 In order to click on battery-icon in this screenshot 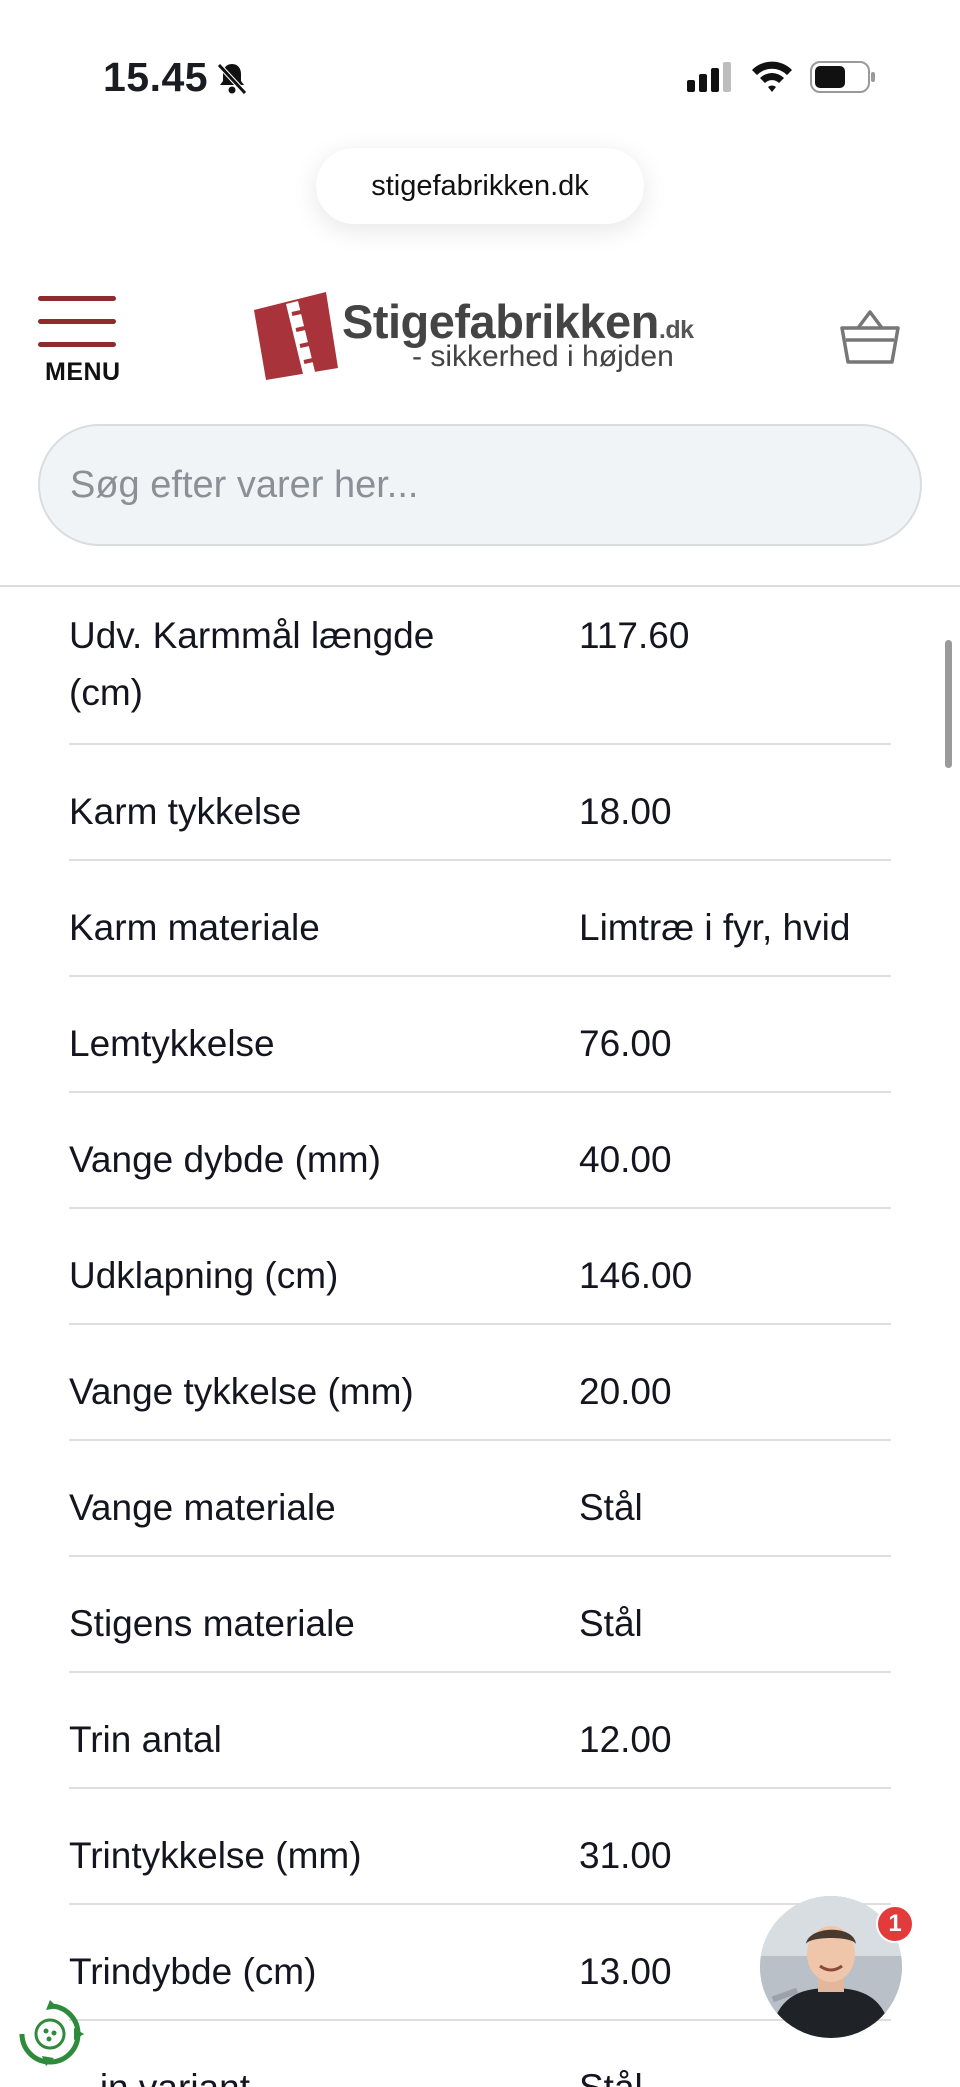, I will do `click(842, 77)`.